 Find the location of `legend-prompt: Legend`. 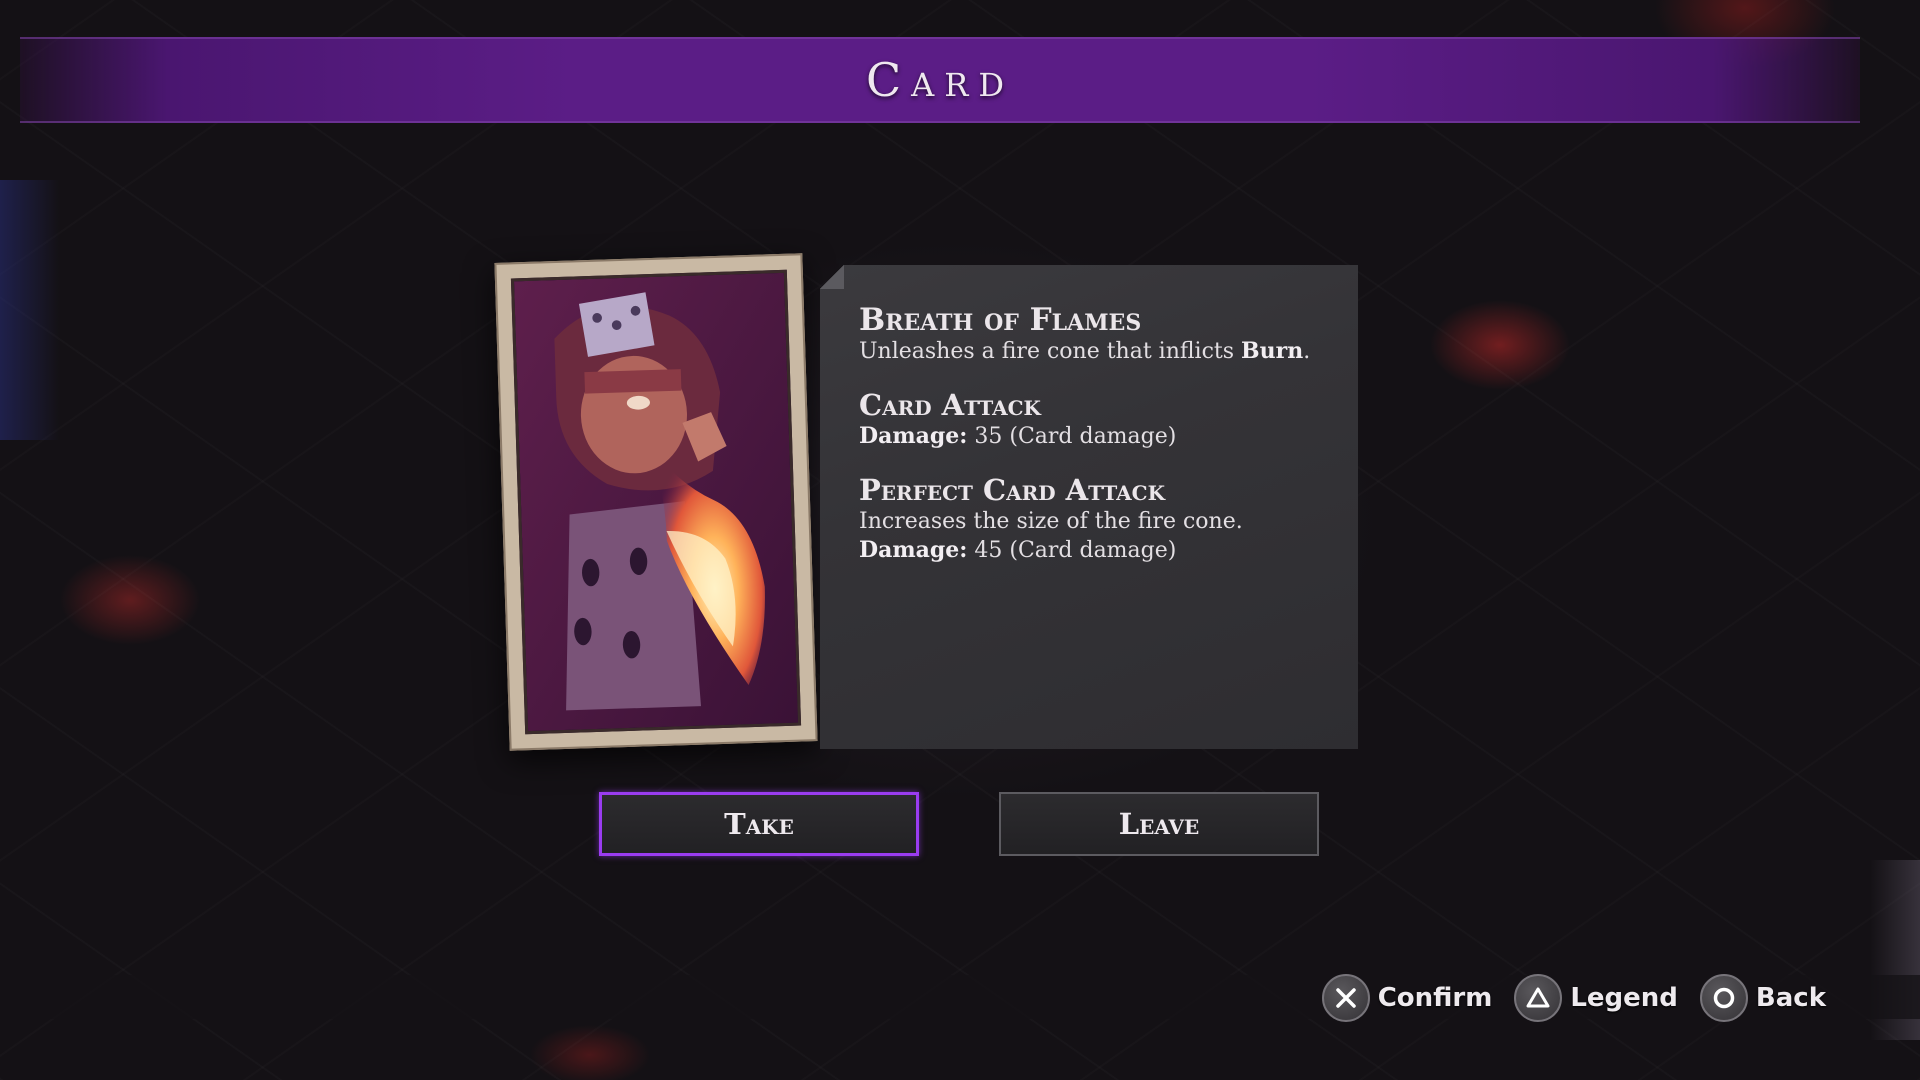

legend-prompt: Legend is located at coordinates (1596, 998).